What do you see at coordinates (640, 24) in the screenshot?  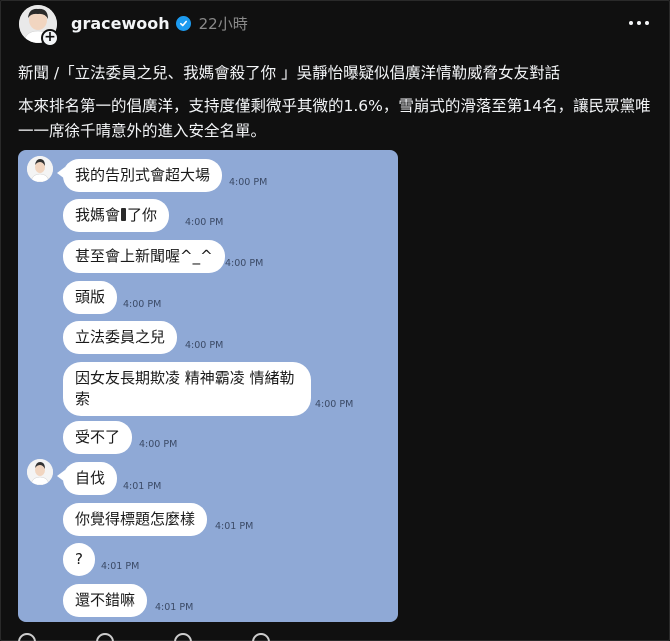 I see `more-options-icon` at bounding box center [640, 24].